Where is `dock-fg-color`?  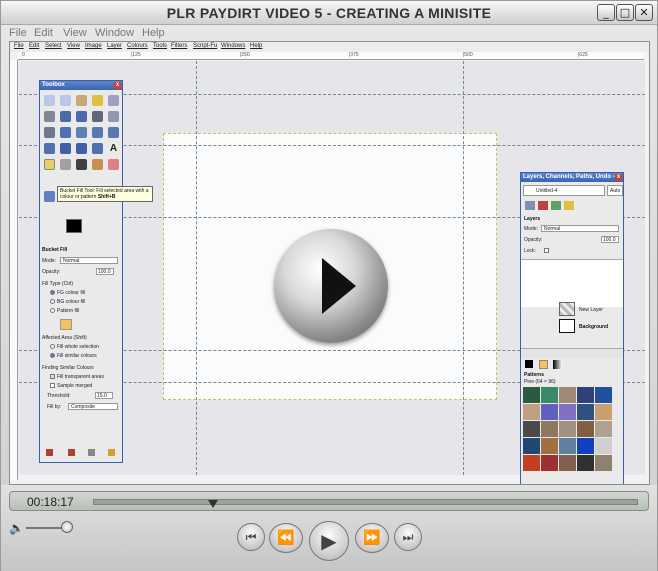 dock-fg-color is located at coordinates (529, 364).